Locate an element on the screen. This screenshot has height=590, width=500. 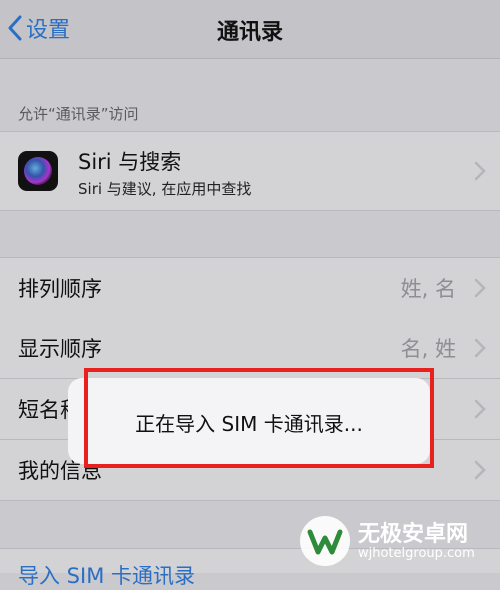
sort-order-label: 排列顺序 is located at coordinates (60, 289).